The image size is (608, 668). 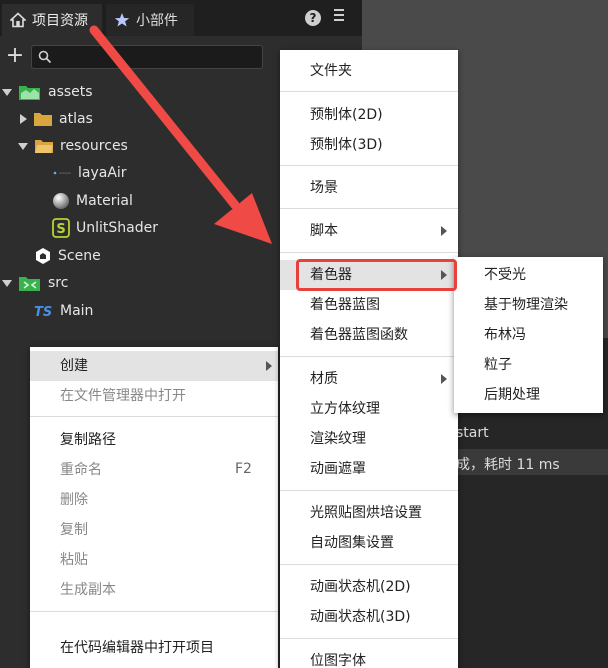 I want to click on tree-node-resources: resources, so click(x=73, y=146).